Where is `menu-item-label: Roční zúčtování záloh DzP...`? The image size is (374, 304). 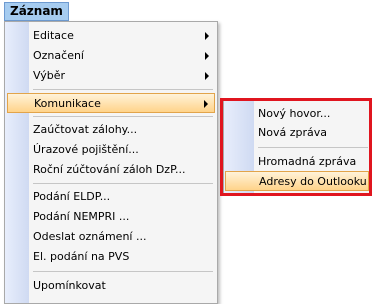
menu-item-label: Roční zúčtování záloh DzP... is located at coordinates (109, 169).